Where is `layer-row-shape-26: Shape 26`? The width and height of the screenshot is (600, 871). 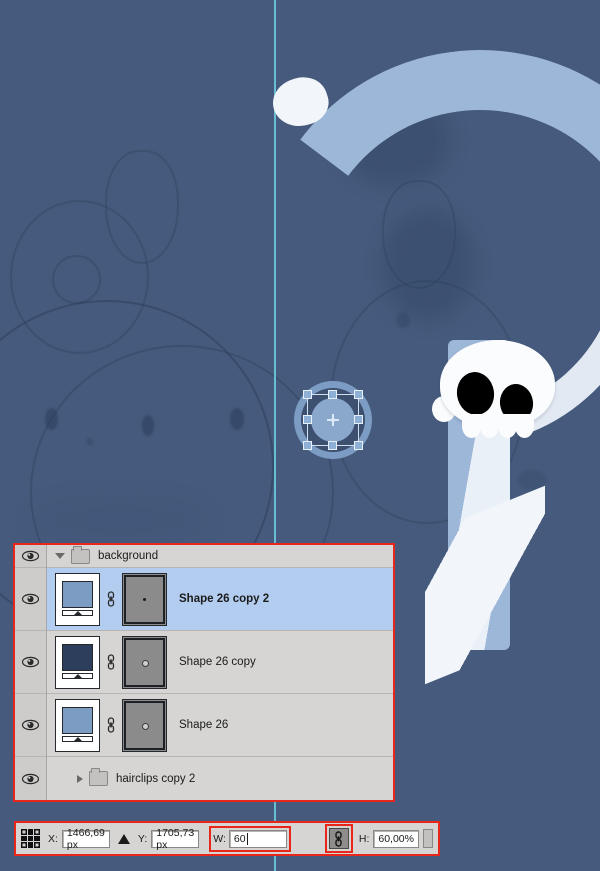 layer-row-shape-26: Shape 26 is located at coordinates (220, 725).